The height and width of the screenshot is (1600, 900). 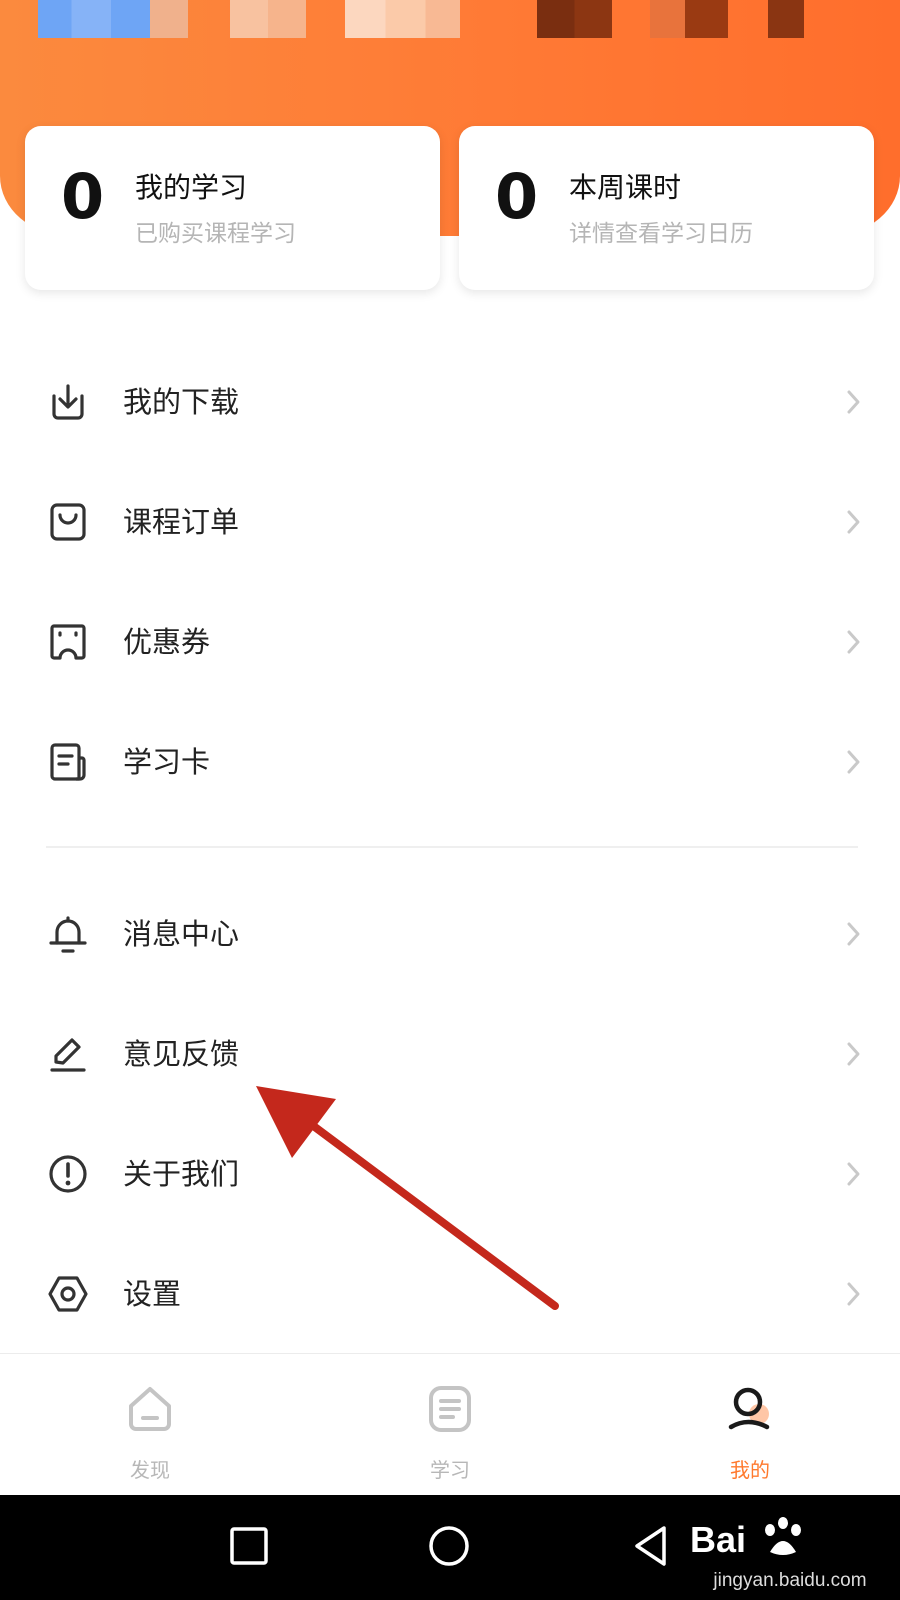 I want to click on menu-label-downloads: 我的下载, so click(x=181, y=402).